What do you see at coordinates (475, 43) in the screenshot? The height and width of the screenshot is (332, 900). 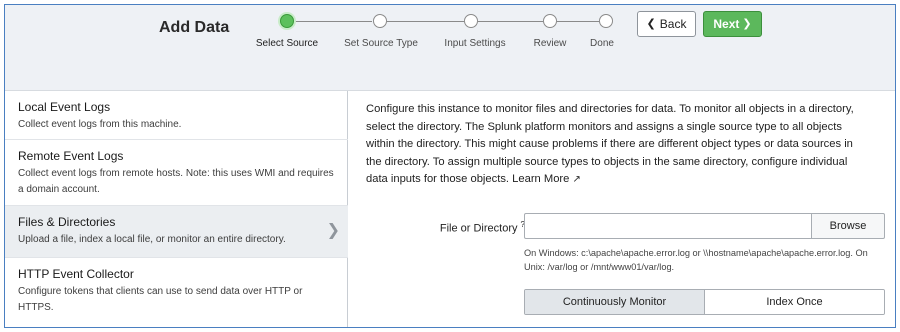 I see `step-input-settings-label: Input Settings` at bounding box center [475, 43].